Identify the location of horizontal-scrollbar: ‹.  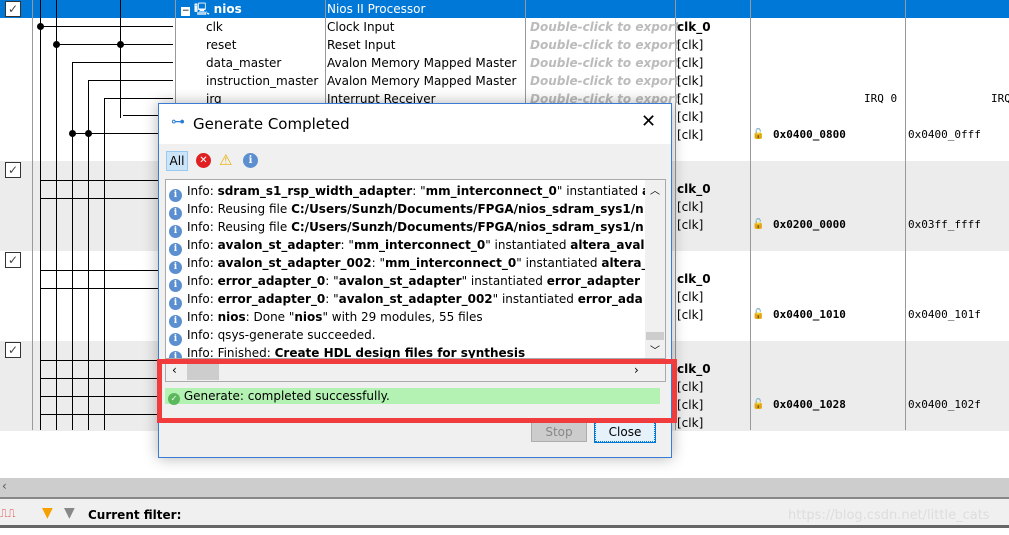
(504, 487).